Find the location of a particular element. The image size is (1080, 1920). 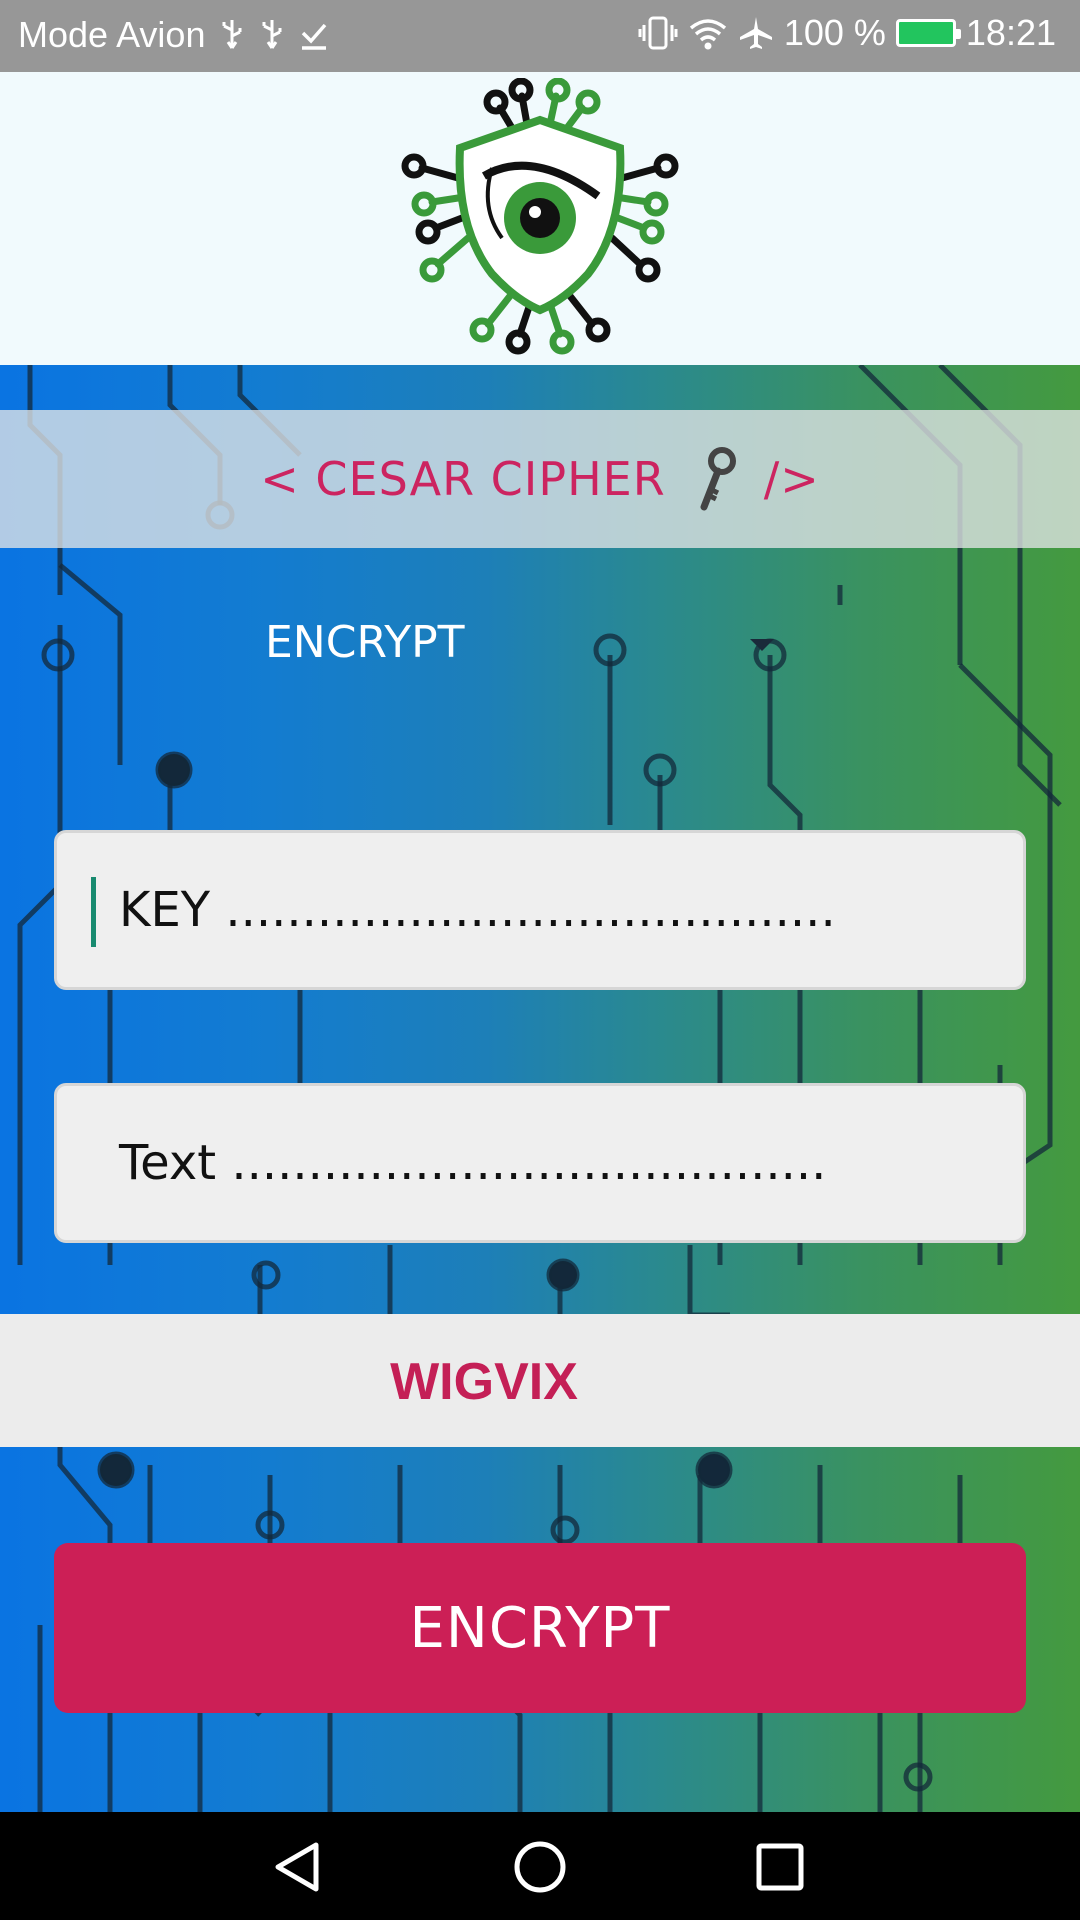

system-nav-bar is located at coordinates (540, 1866).